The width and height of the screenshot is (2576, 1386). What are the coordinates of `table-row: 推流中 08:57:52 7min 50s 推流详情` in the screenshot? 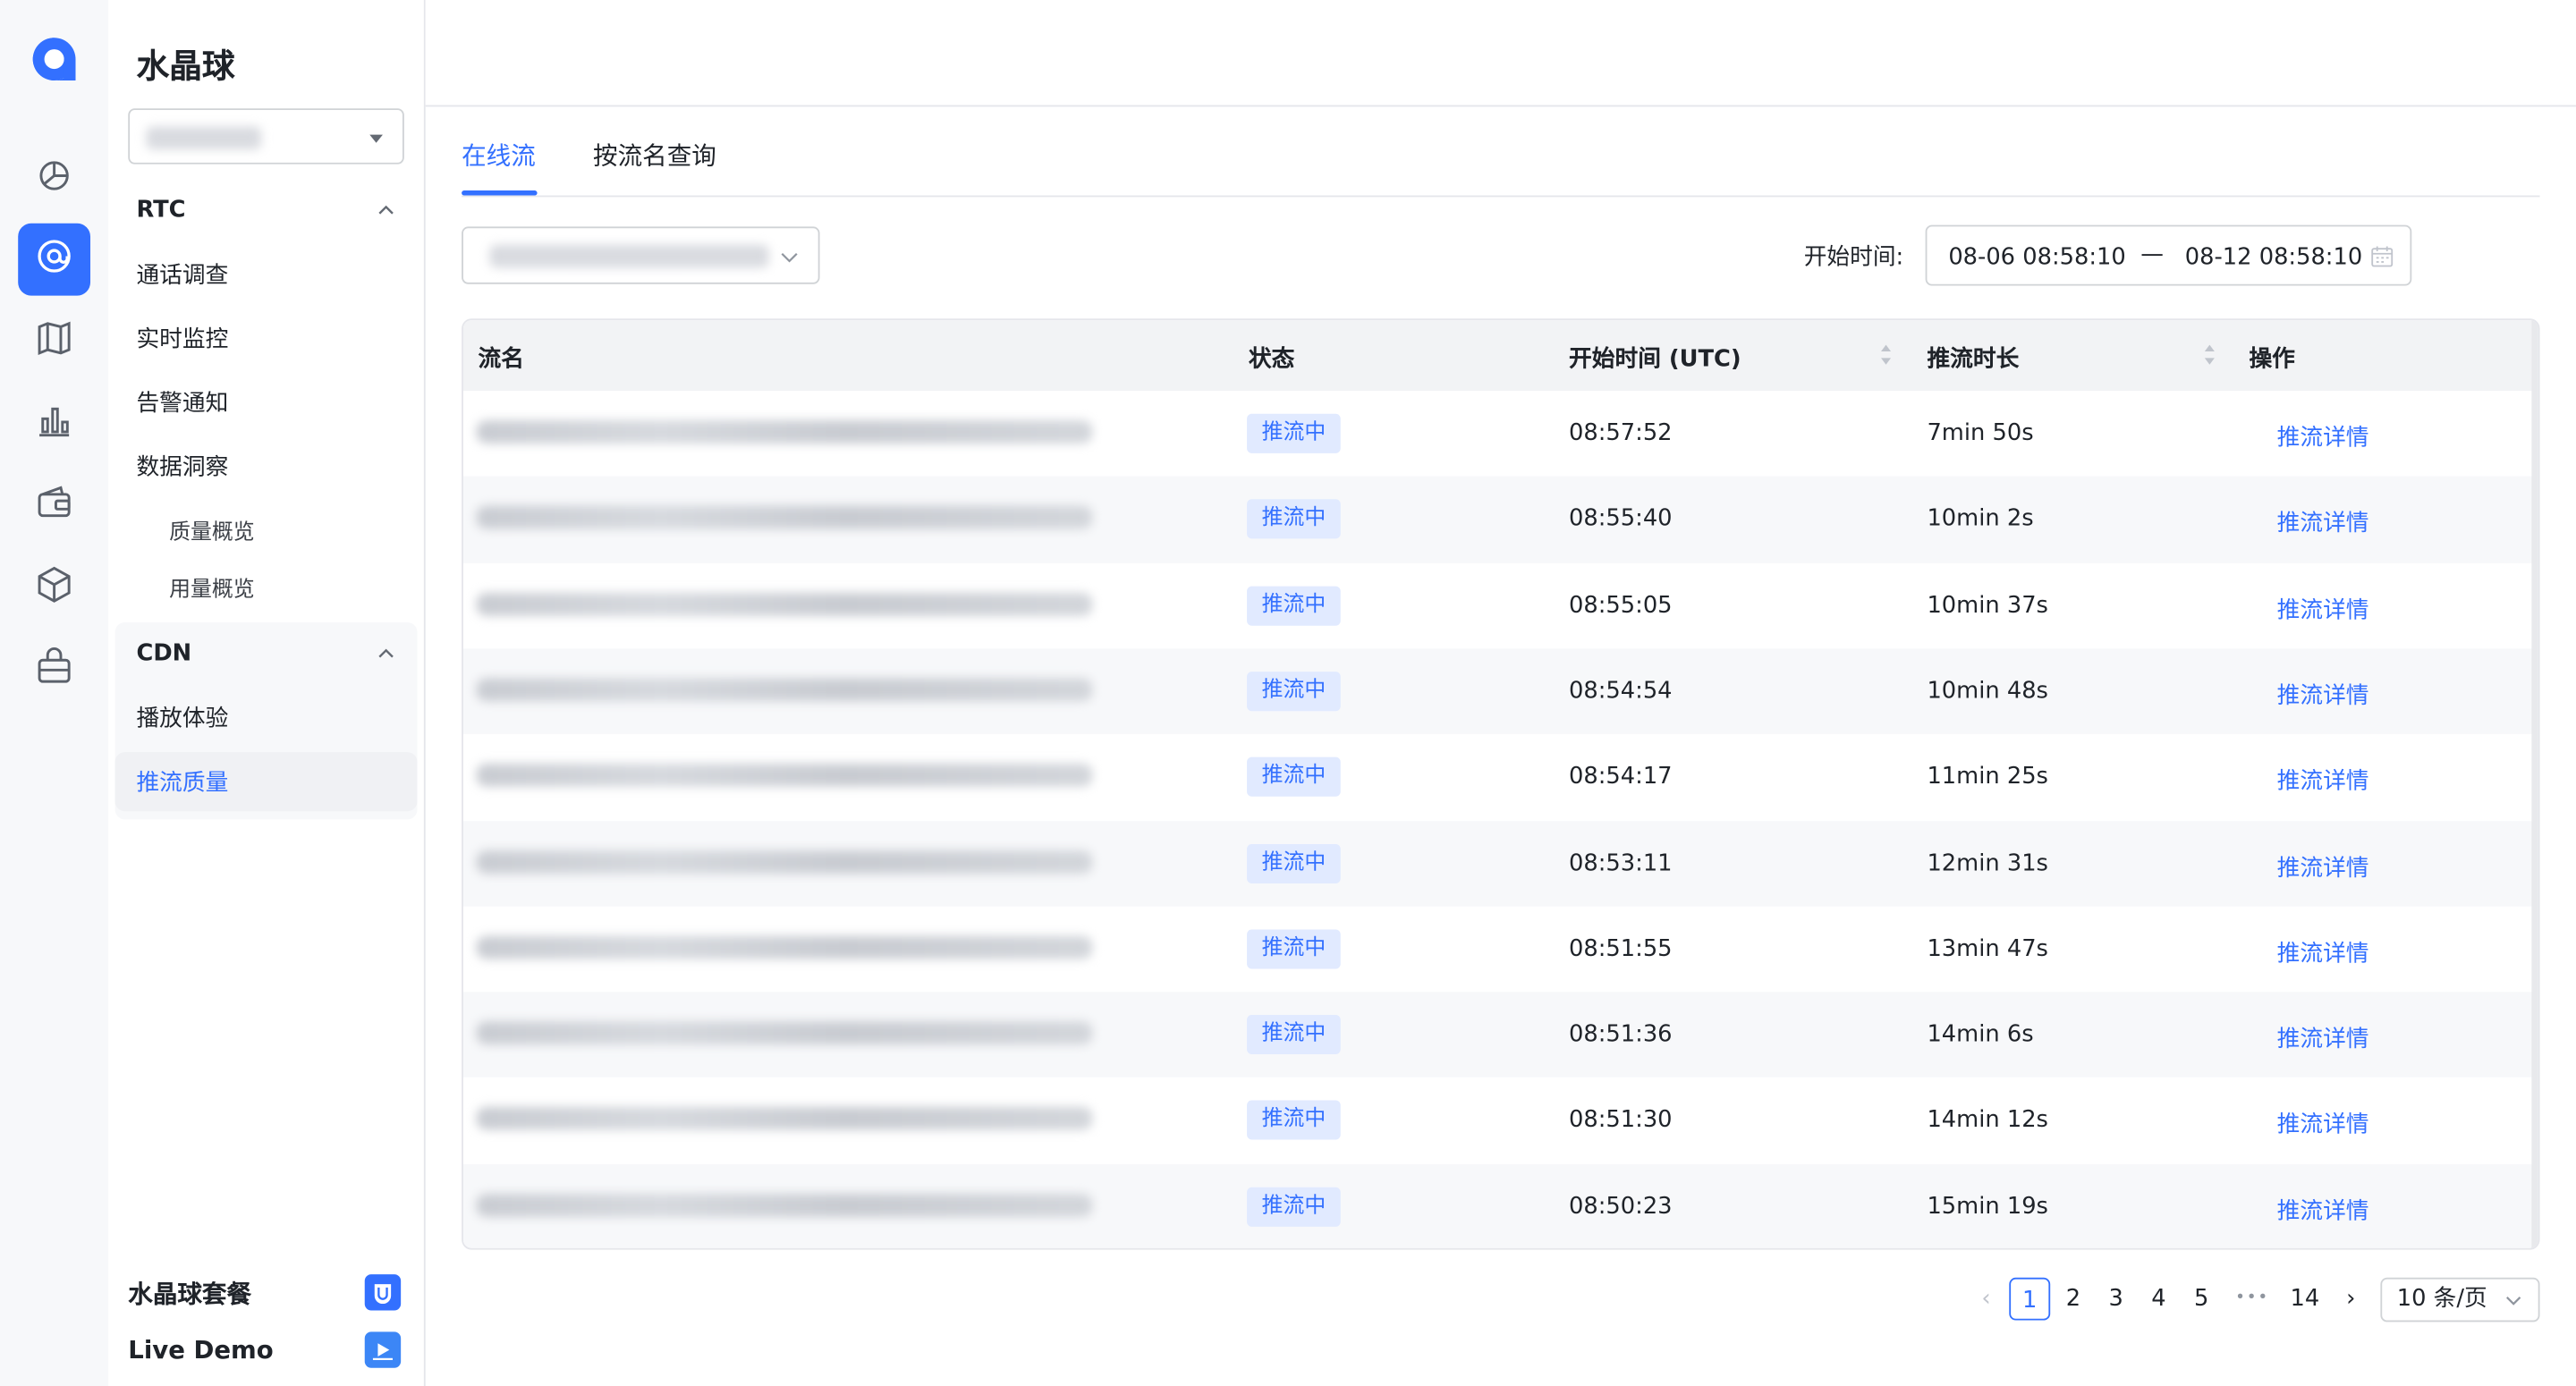 It's located at (1499, 434).